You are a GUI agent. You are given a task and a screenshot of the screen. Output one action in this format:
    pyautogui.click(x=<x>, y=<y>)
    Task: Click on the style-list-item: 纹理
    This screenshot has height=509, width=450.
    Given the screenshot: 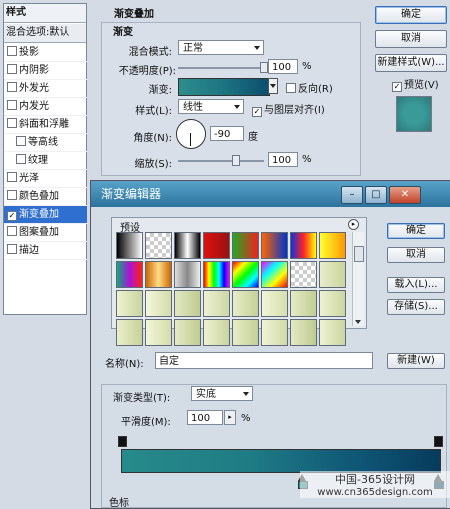 What is the action you would take?
    pyautogui.click(x=45, y=161)
    